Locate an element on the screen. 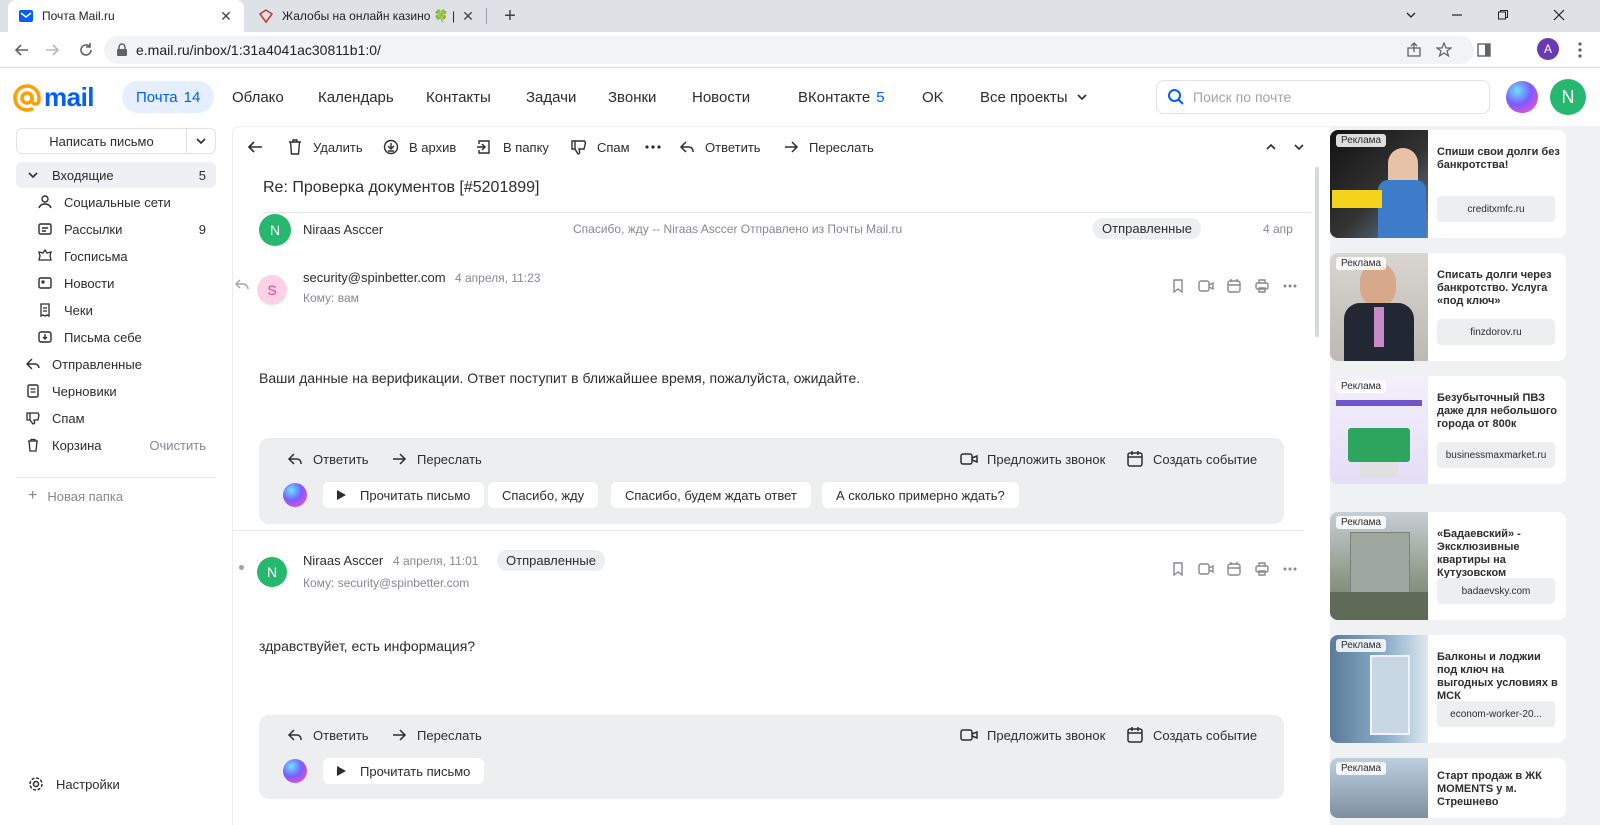  bookmark-star-icon is located at coordinates (1444, 50).